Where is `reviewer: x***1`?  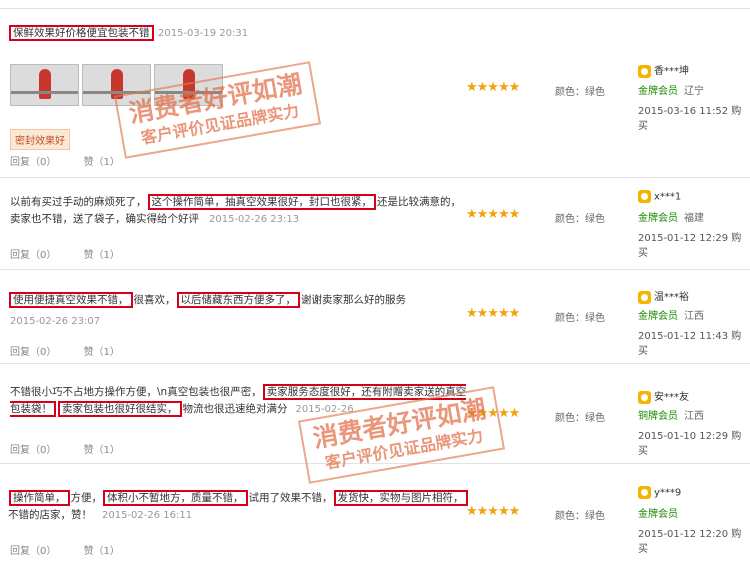 reviewer: x***1 is located at coordinates (659, 196).